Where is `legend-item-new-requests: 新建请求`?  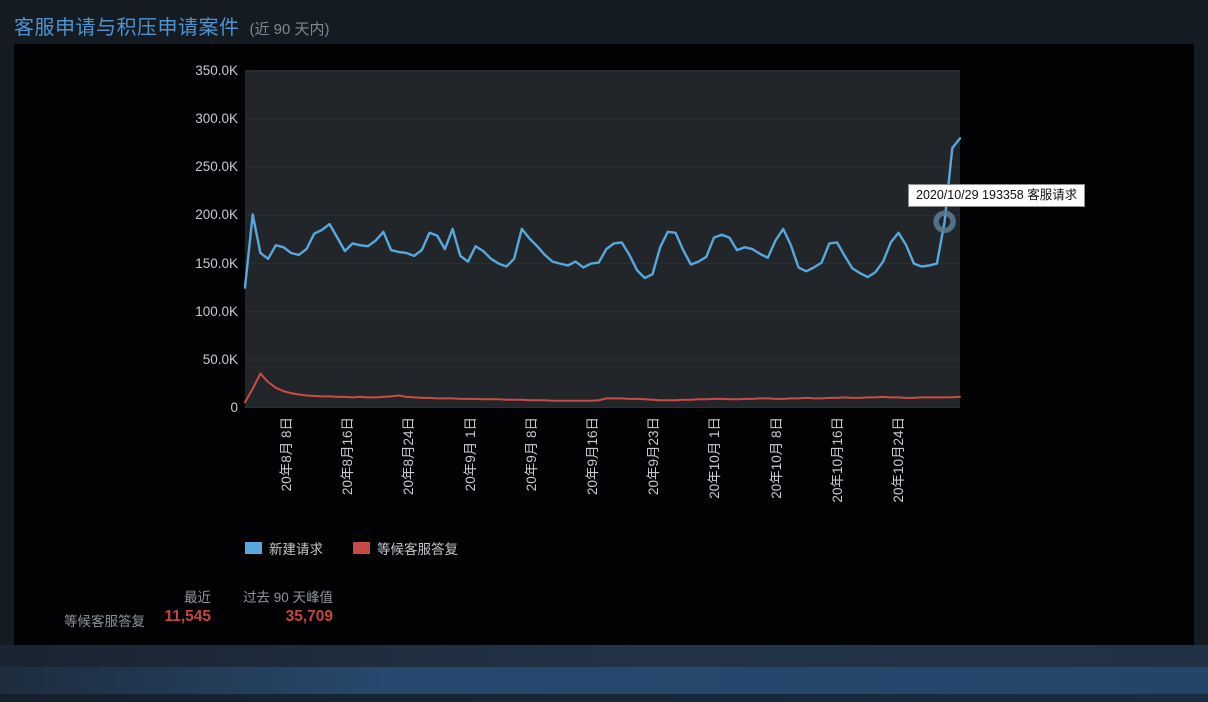 legend-item-new-requests: 新建请求 is located at coordinates (284, 548).